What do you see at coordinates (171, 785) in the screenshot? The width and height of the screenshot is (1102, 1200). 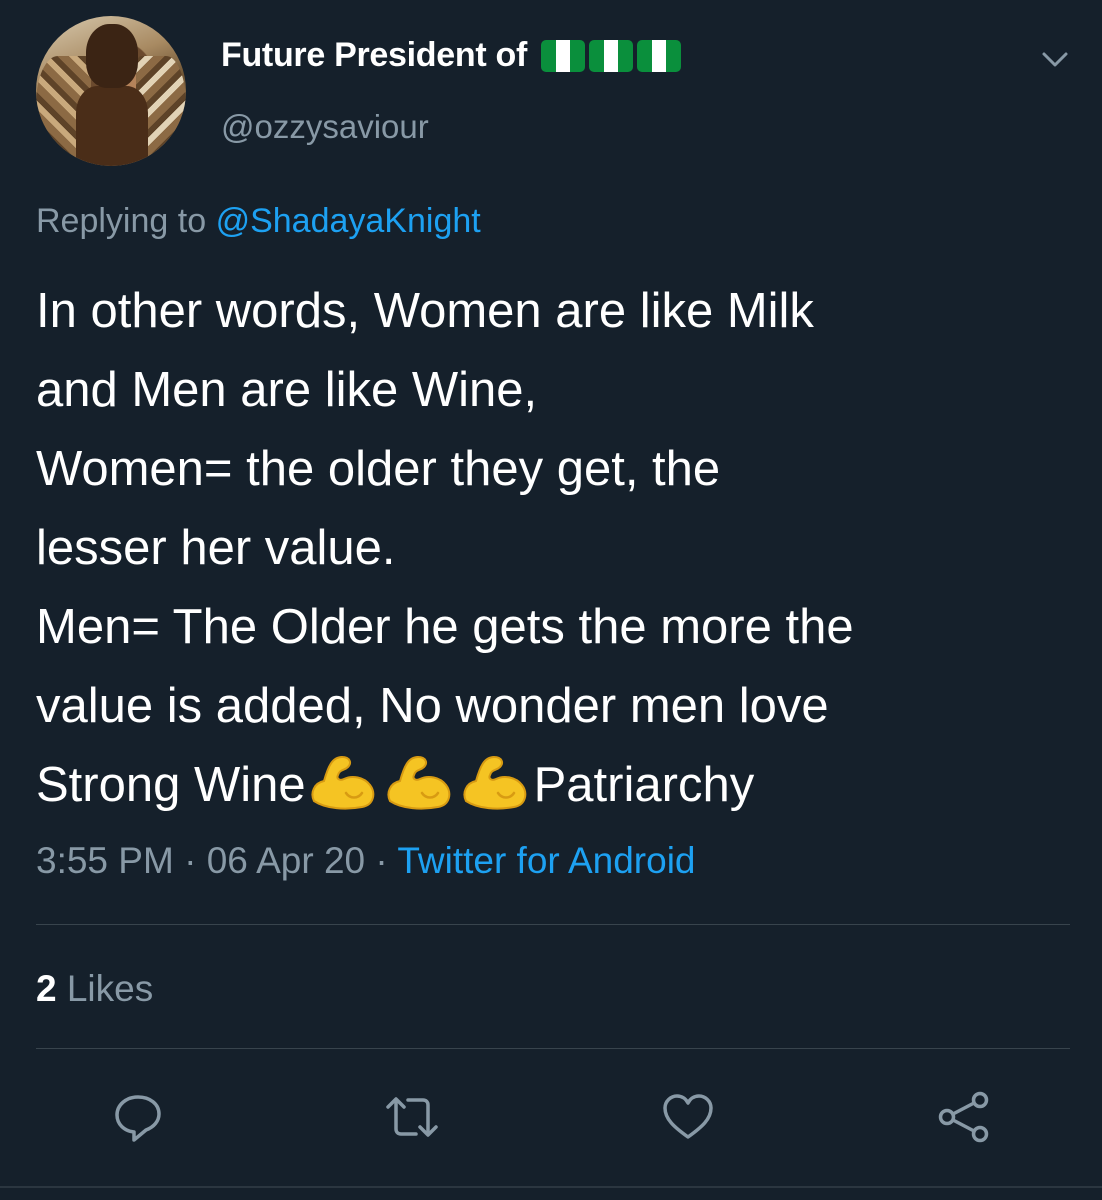 I see `tweet-text-fragment: Strong Wine` at bounding box center [171, 785].